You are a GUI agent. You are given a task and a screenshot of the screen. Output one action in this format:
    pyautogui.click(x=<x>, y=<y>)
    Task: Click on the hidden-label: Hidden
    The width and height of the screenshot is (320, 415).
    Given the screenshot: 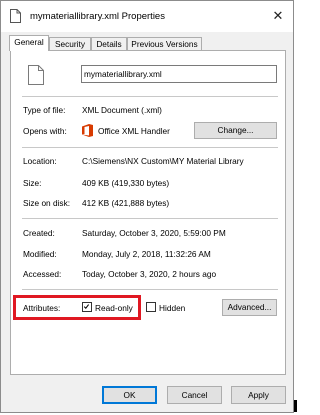 What is the action you would take?
    pyautogui.click(x=172, y=308)
    